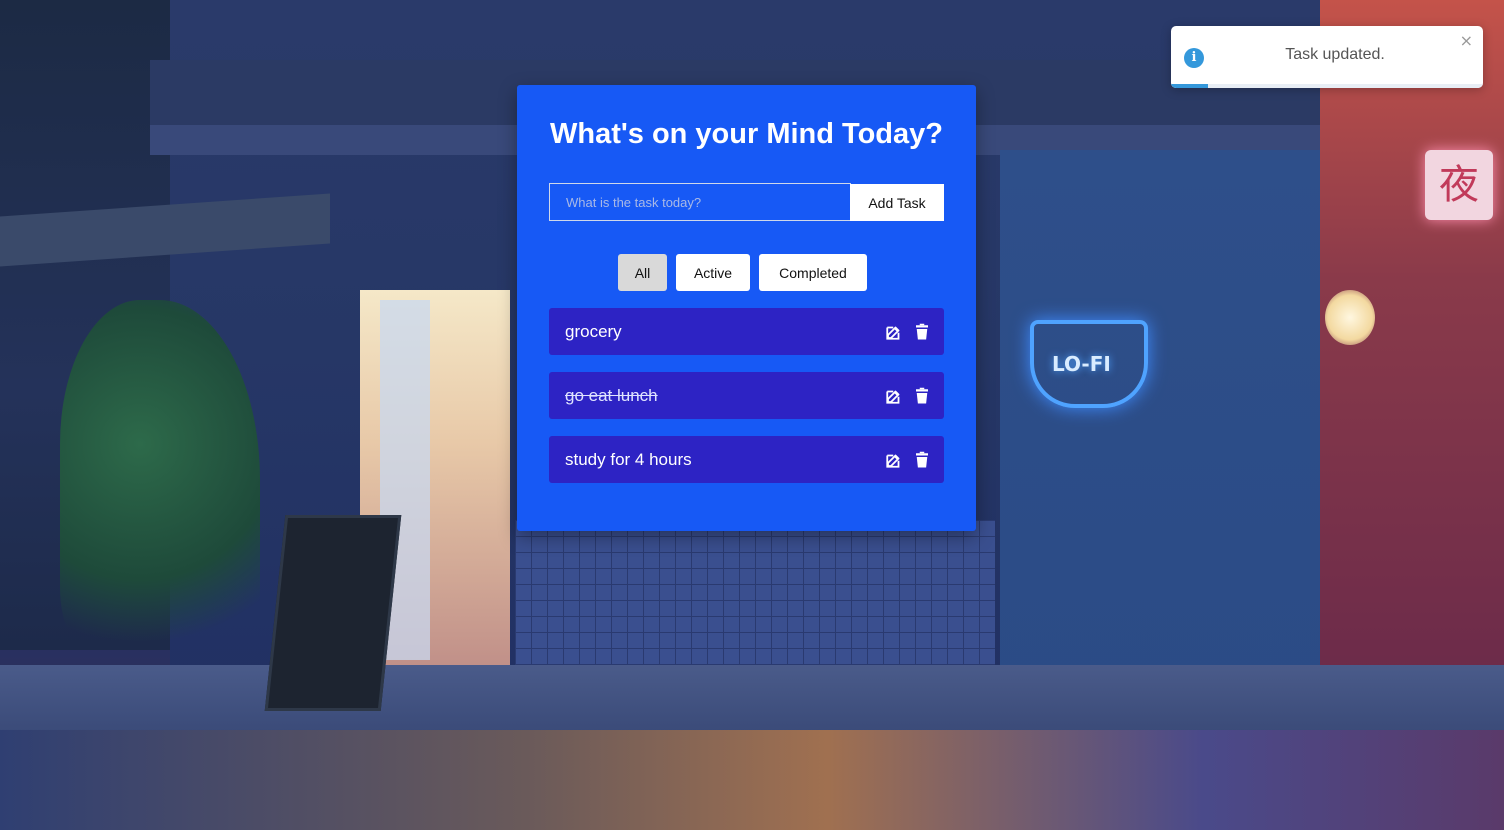 This screenshot has width=1504, height=830. Describe the element at coordinates (746, 459) in the screenshot. I see `task-item: study for 4 hours` at that location.